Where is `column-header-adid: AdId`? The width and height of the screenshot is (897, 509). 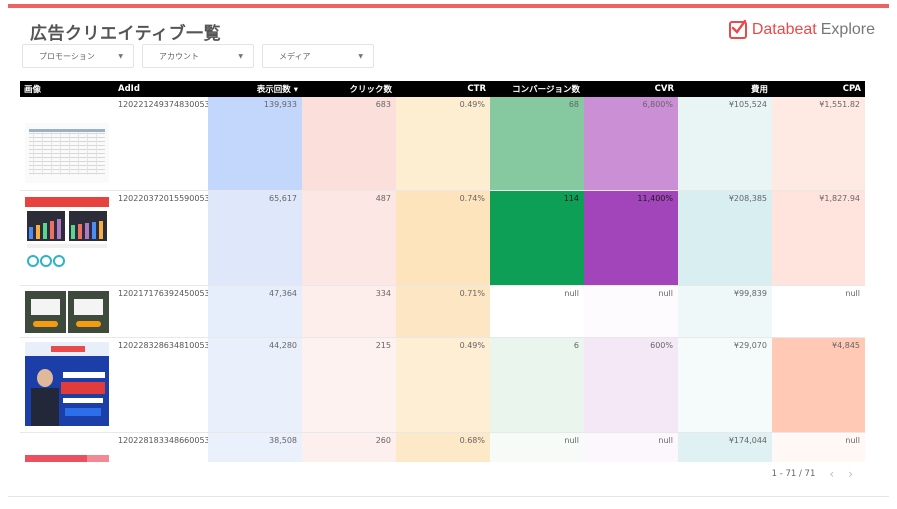
column-header-adid: AdId is located at coordinates (161, 89).